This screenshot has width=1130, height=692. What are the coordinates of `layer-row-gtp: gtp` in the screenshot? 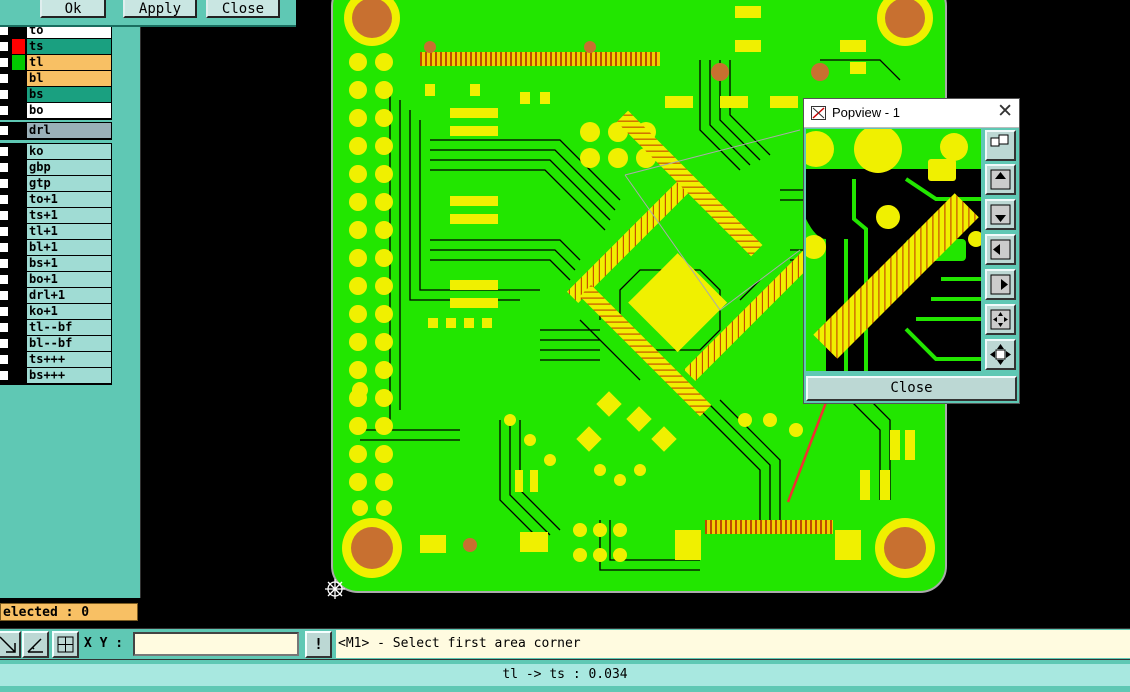 It's located at (55, 183).